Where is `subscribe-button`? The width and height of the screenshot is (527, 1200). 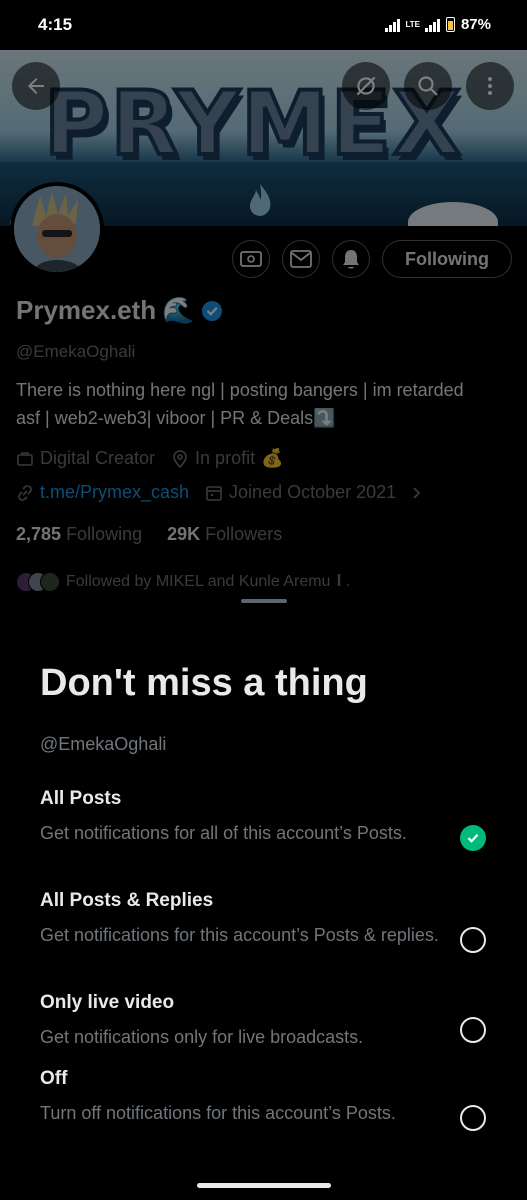
subscribe-button is located at coordinates (251, 259).